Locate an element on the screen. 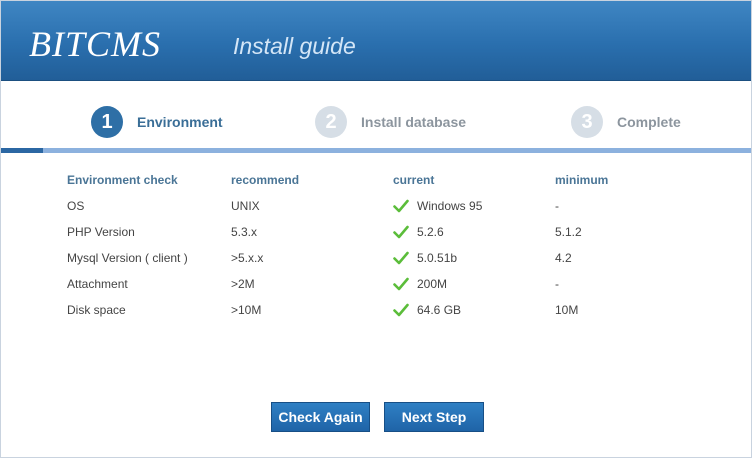  check-name: Mysql Version ( client ) is located at coordinates (127, 258).